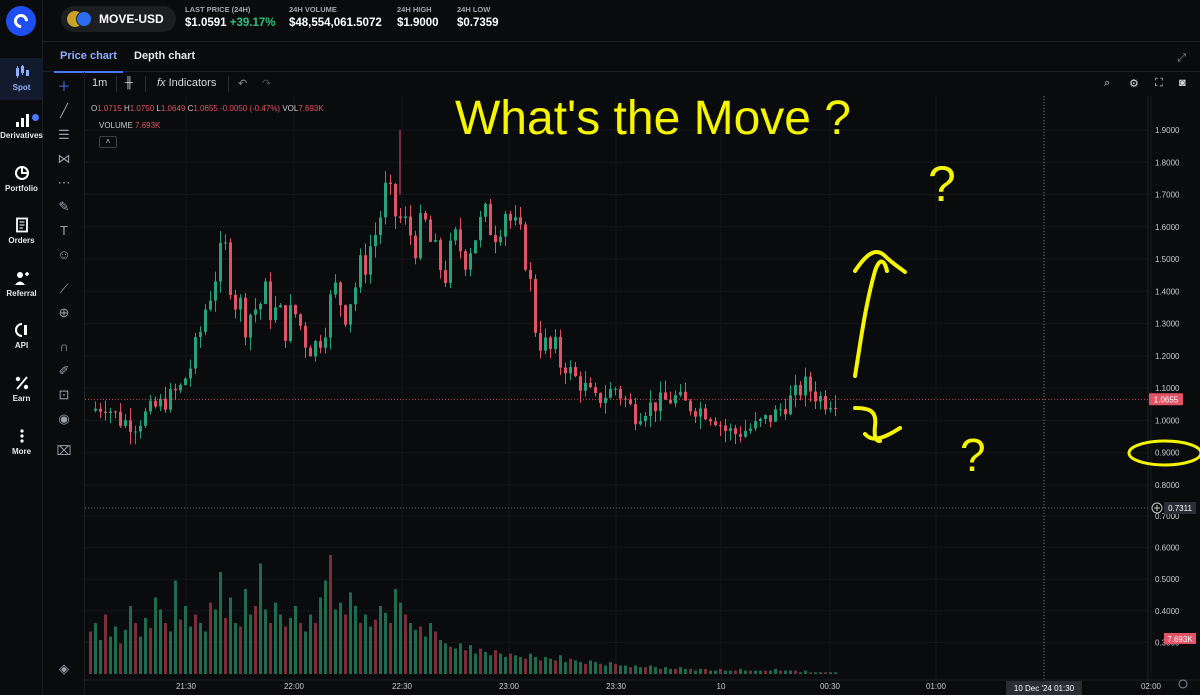 The height and width of the screenshot is (695, 1200). What do you see at coordinates (64, 313) in the screenshot?
I see `zoom-in-icon: ⊕` at bounding box center [64, 313].